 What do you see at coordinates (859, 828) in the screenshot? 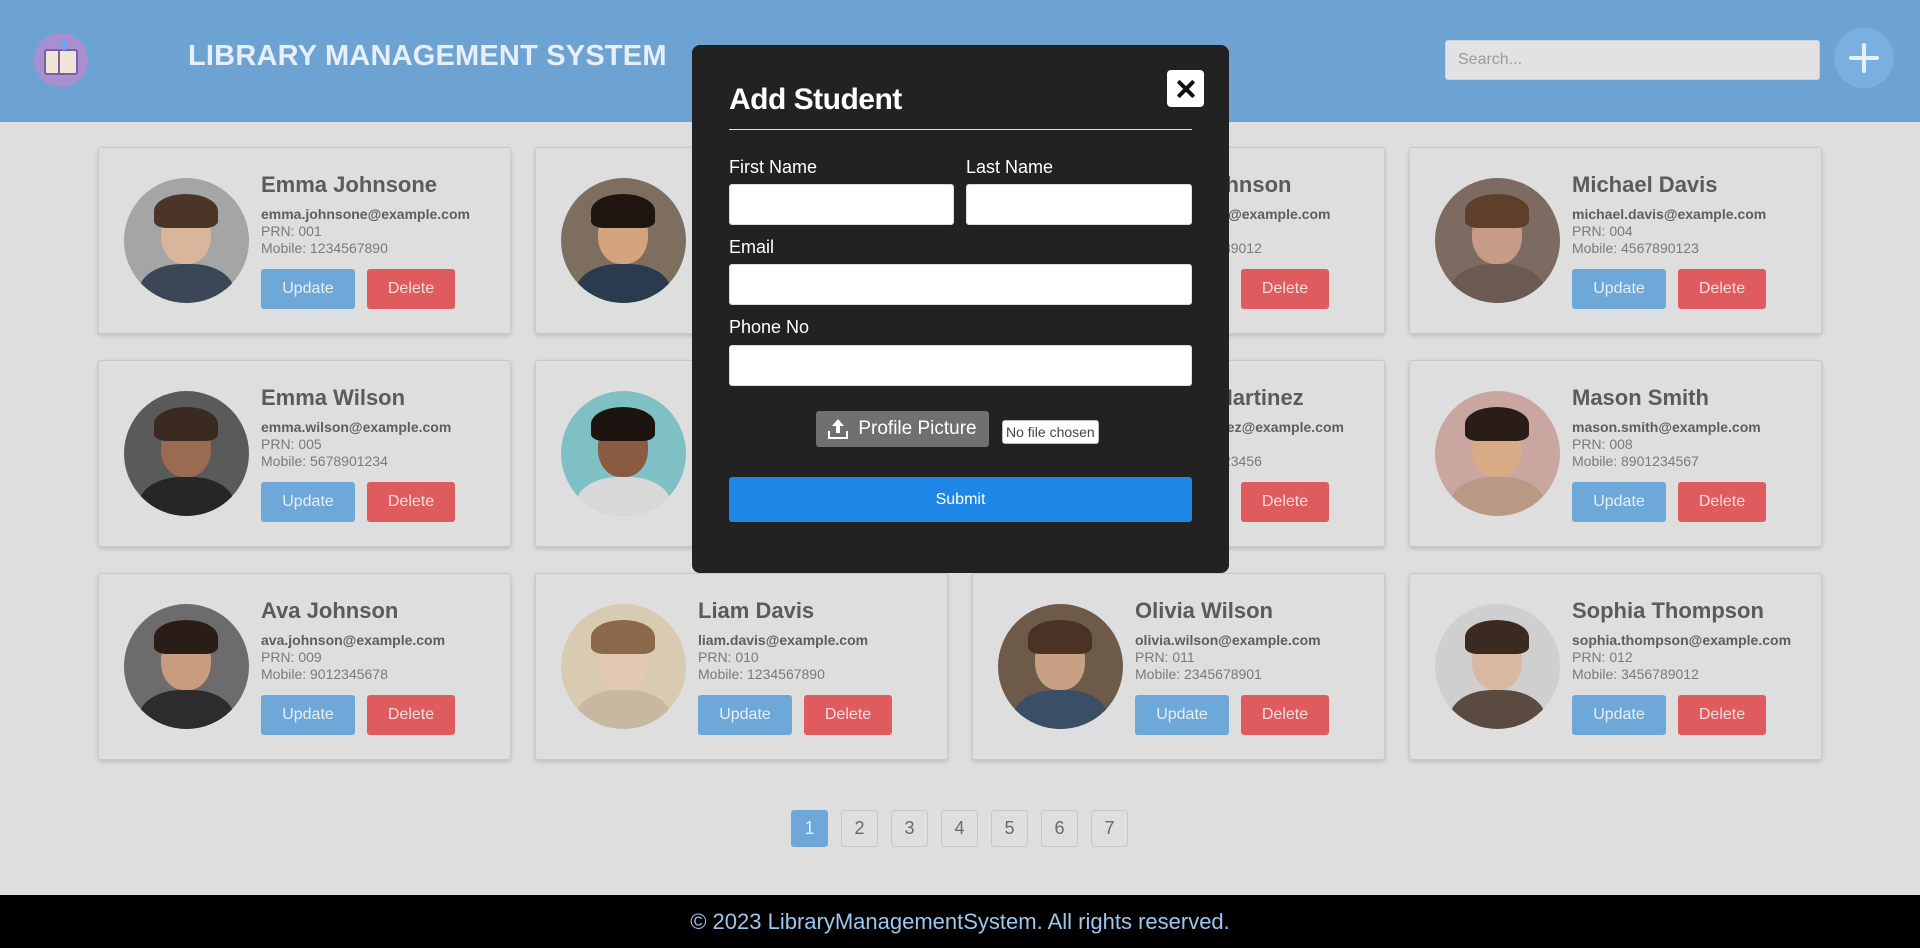
I see `page-button-2: 2` at bounding box center [859, 828].